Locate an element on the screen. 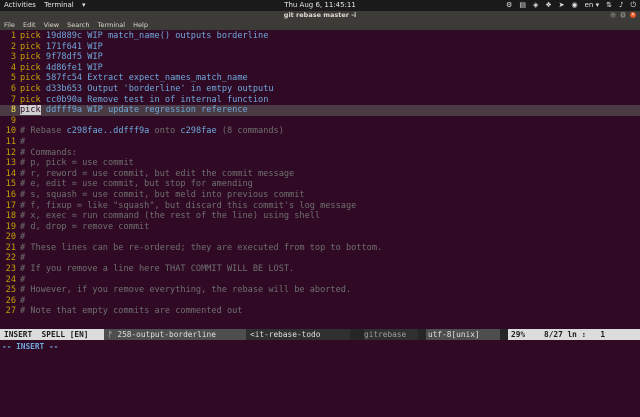 The image size is (640, 417). line-number: 27 is located at coordinates (10, 311).